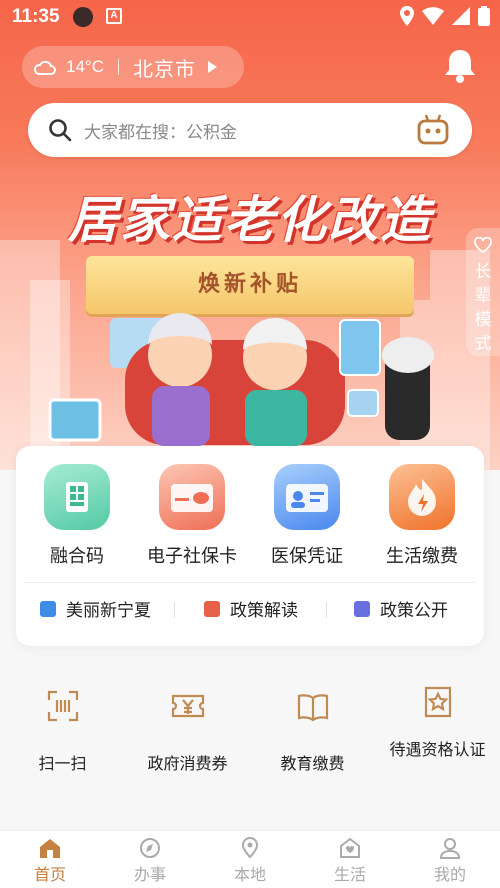  I want to click on app-notification-icon: A, so click(114, 16).